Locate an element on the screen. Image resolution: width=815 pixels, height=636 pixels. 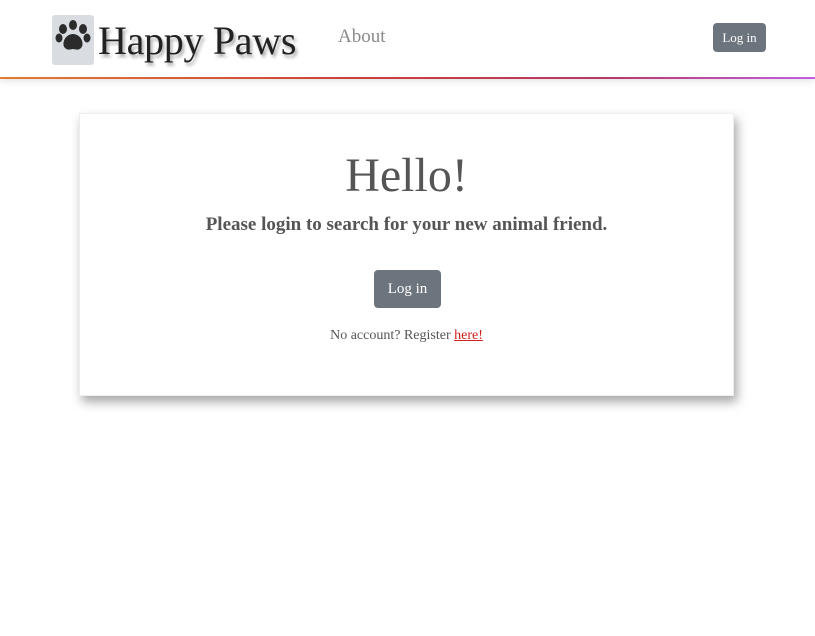
register-prompt: No account? Register here! is located at coordinates (406, 336).